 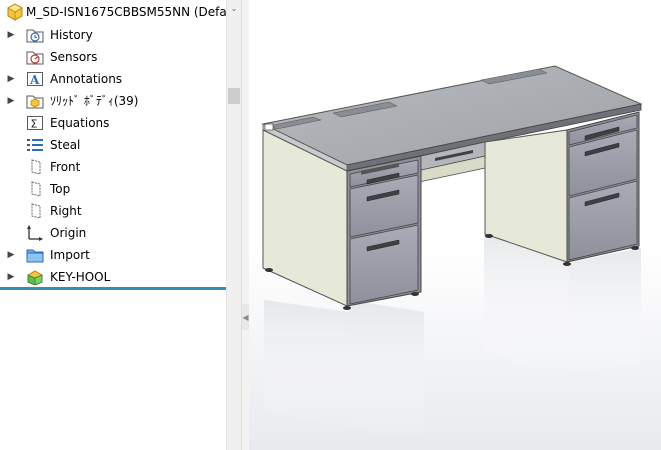 I want to click on tree-item-label: ｿﾘｯﾄﾞ ﾎﾞﾃﾞｨ(39), so click(x=94, y=101).